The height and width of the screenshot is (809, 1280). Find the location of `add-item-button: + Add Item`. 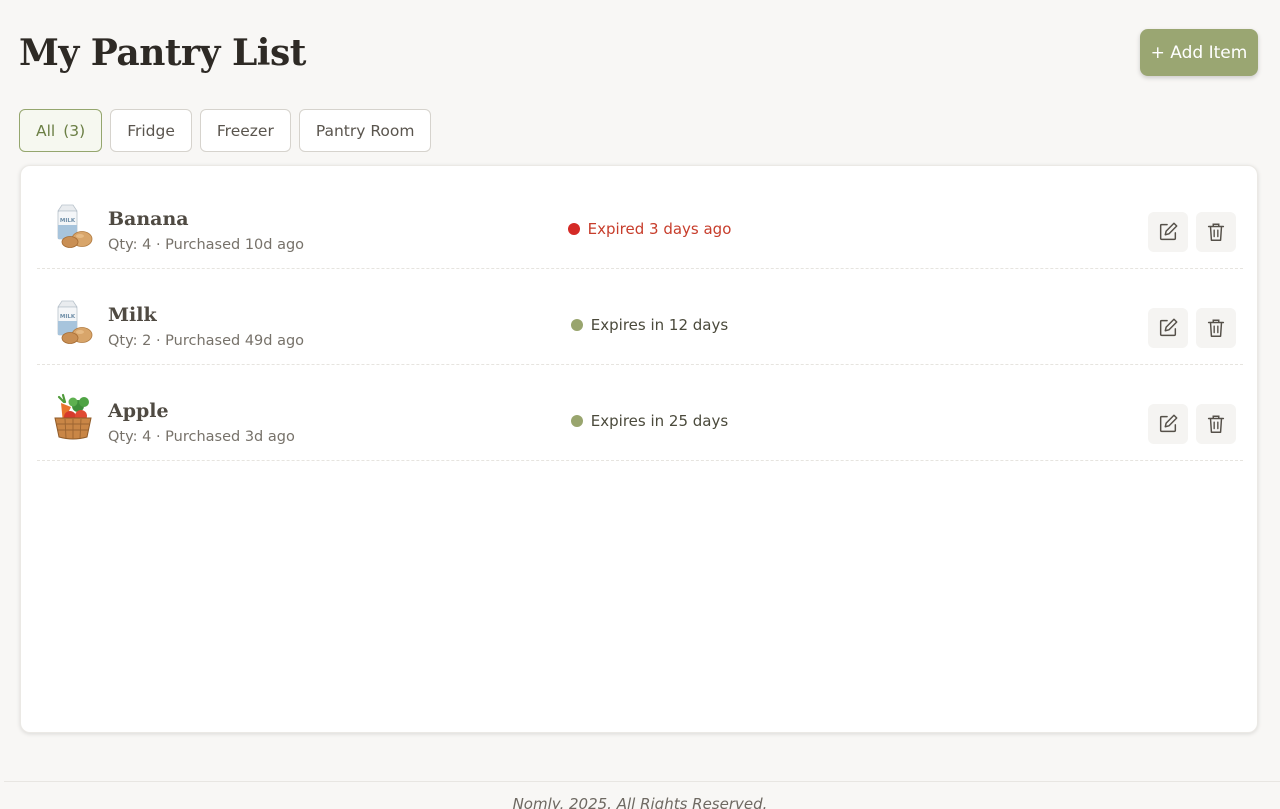

add-item-button: + Add Item is located at coordinates (1199, 52).